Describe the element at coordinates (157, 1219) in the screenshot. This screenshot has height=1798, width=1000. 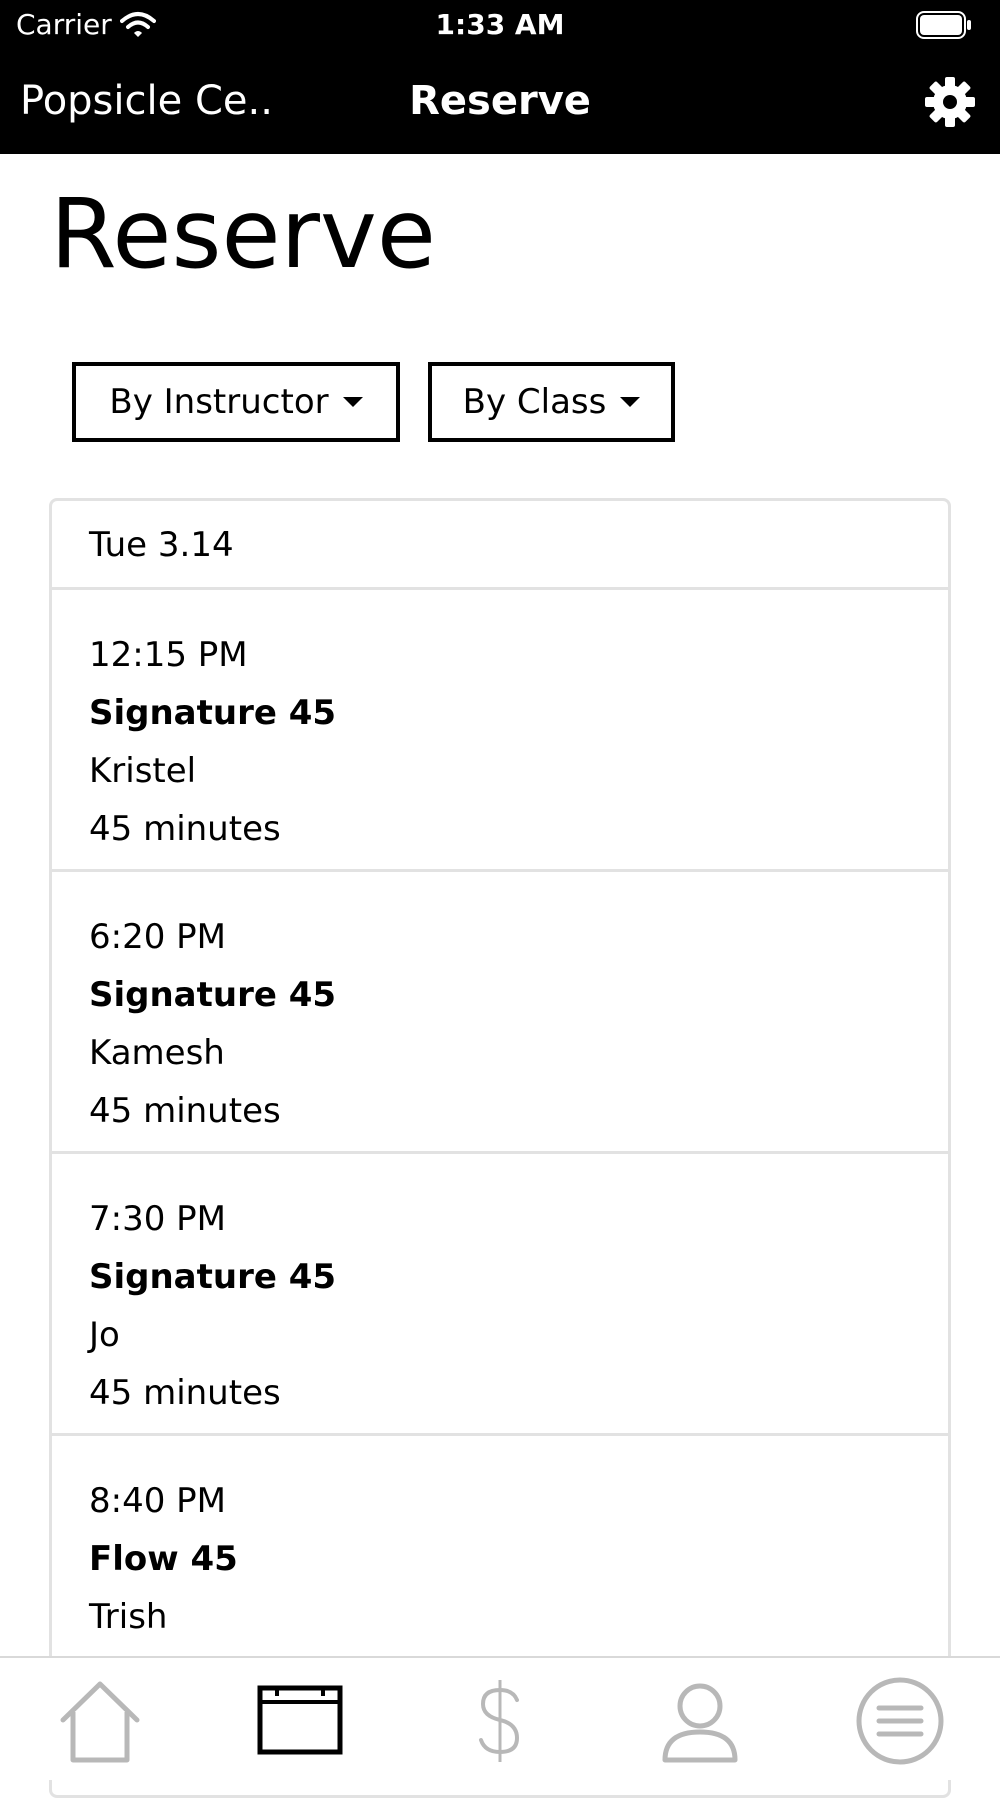
I see `session-time: 7:30 PM` at that location.